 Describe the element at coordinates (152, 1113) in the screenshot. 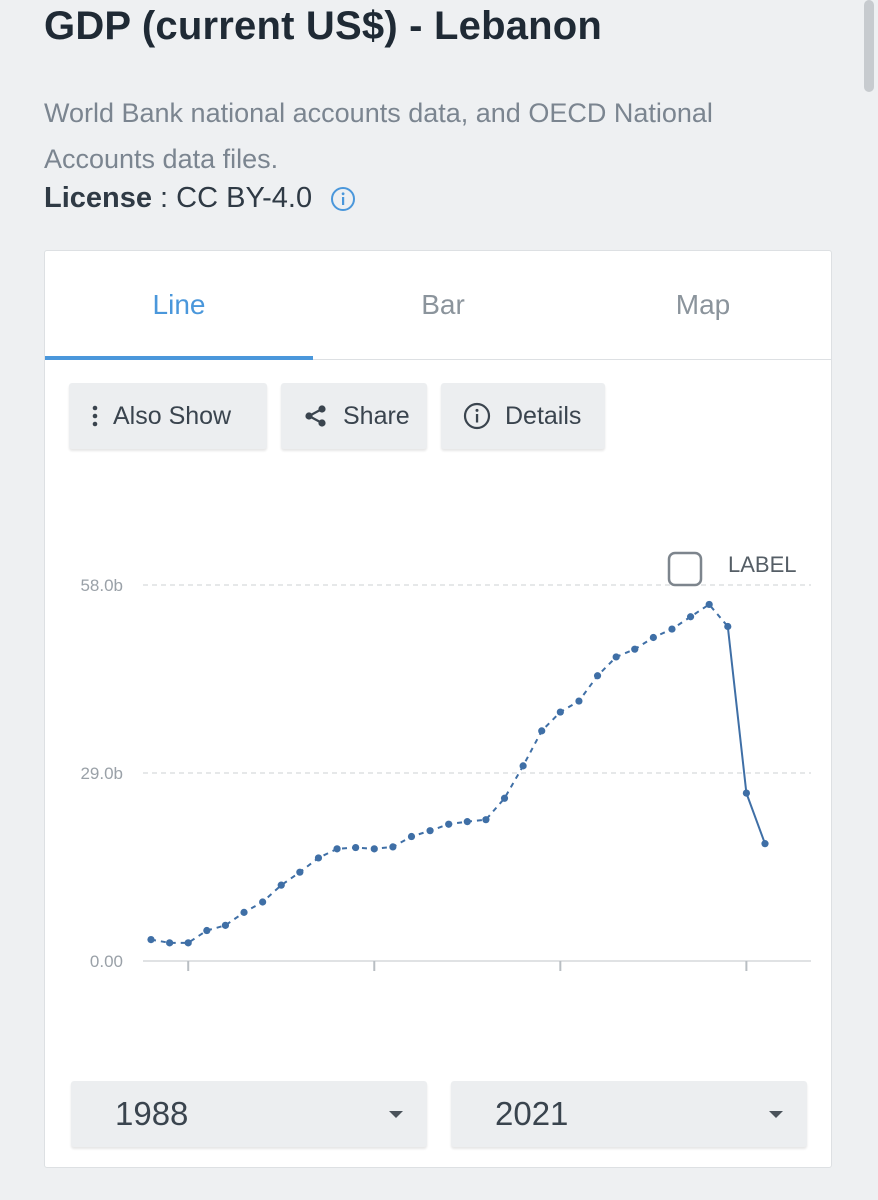

I see `start-year-value: 1988` at that location.